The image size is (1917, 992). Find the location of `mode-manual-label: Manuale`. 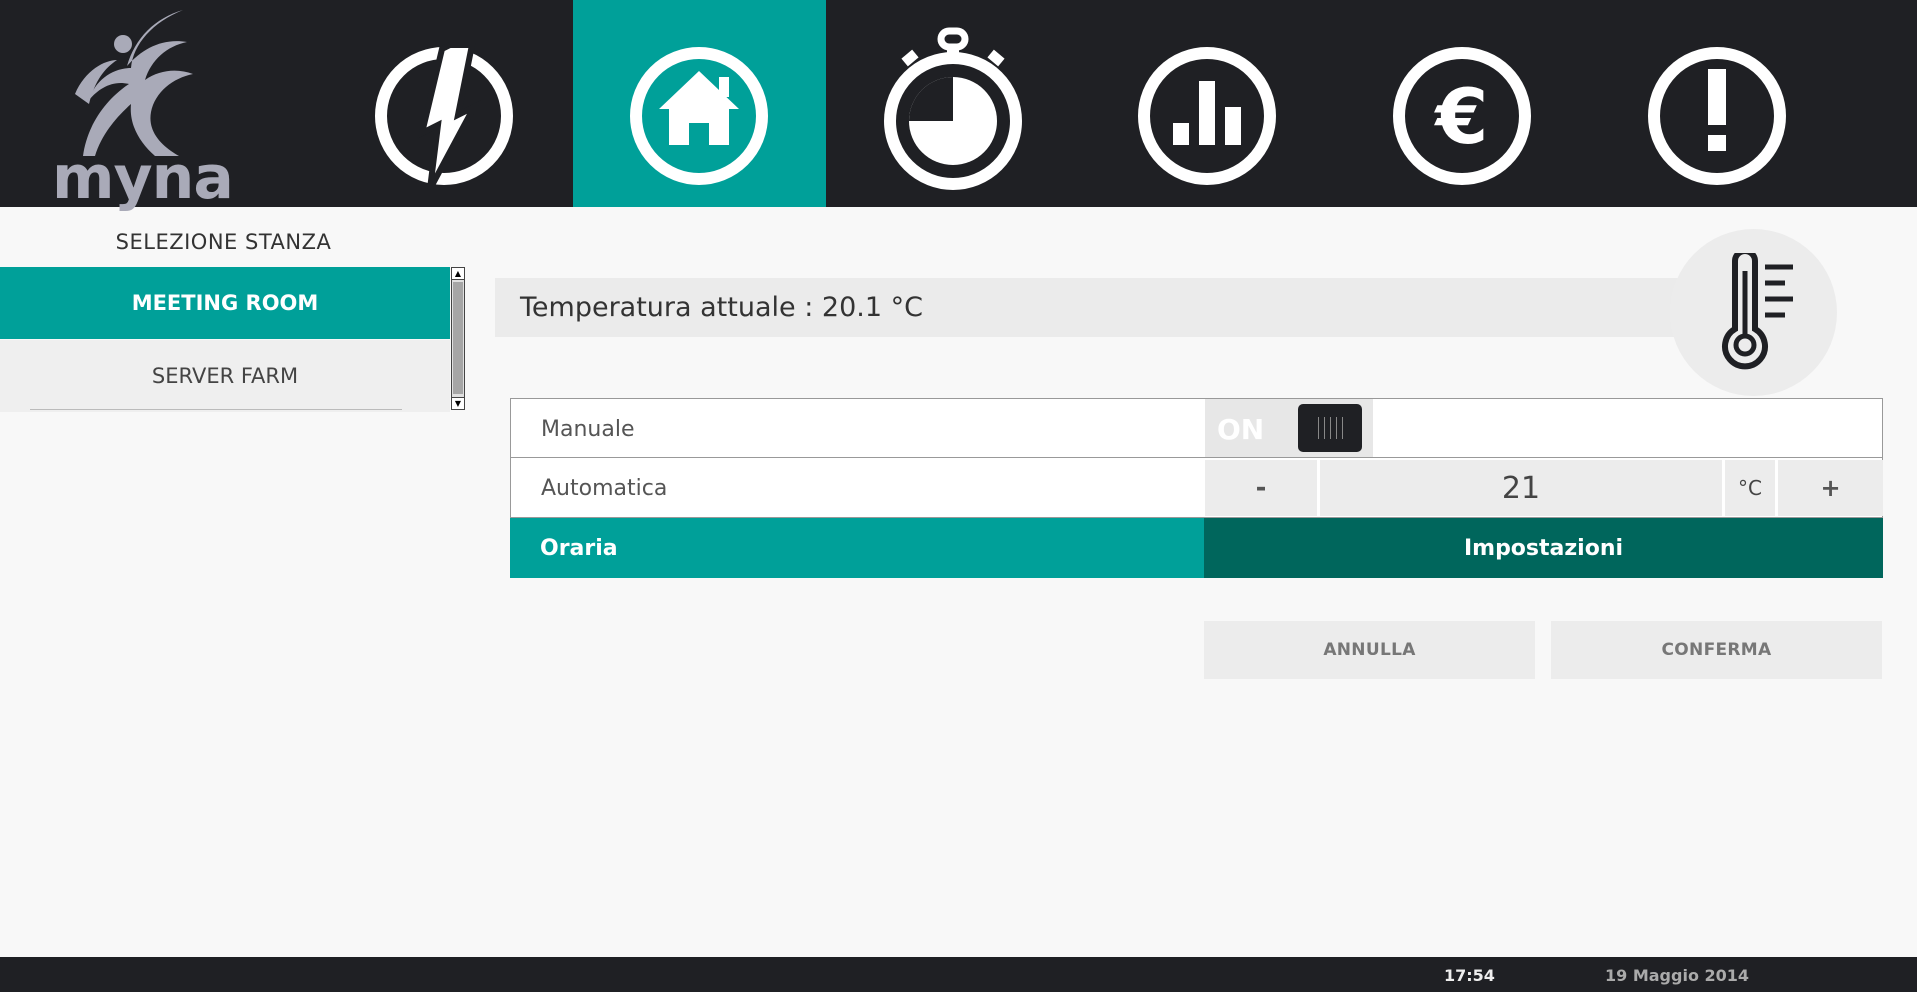

mode-manual-label: Manuale is located at coordinates (858, 429).